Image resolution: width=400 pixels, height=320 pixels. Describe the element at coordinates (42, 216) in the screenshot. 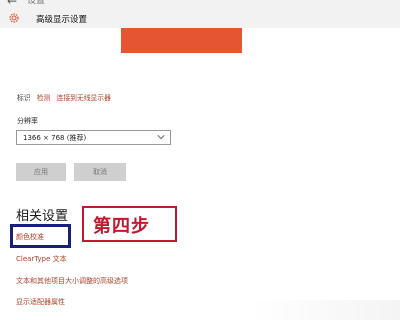

I see `related-settings-heading: 相关设置` at that location.